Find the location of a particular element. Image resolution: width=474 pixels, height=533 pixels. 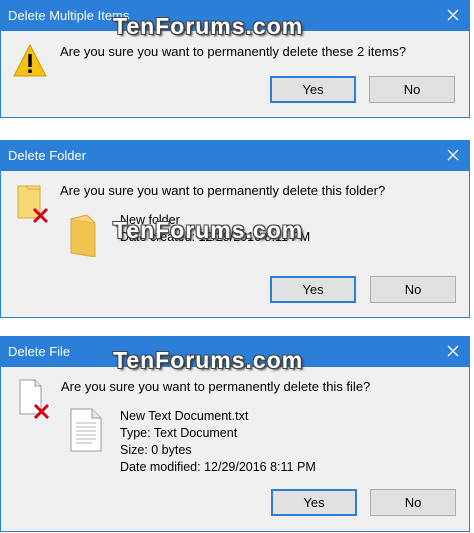

folder-icon is located at coordinates (83, 237).